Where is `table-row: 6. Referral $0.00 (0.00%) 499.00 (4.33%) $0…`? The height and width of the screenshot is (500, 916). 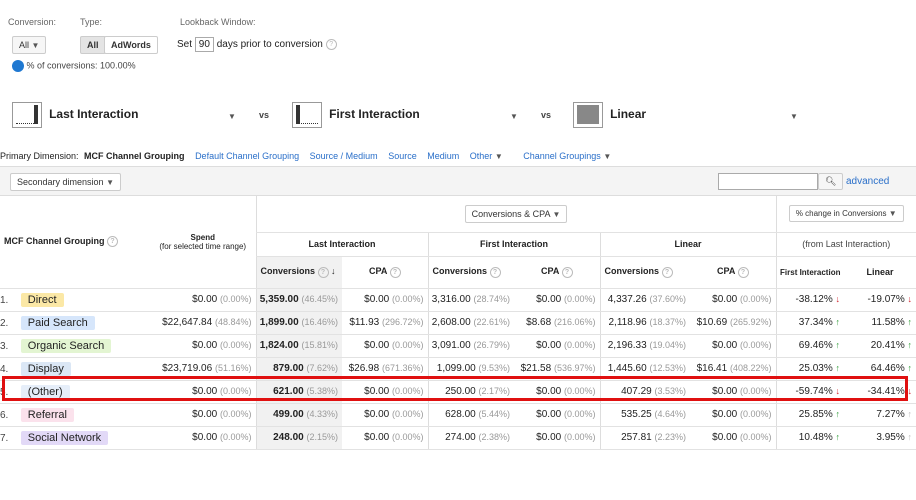 table-row: 6. Referral $0.00 (0.00%) 499.00 (4.33%) $0… is located at coordinates (458, 415).